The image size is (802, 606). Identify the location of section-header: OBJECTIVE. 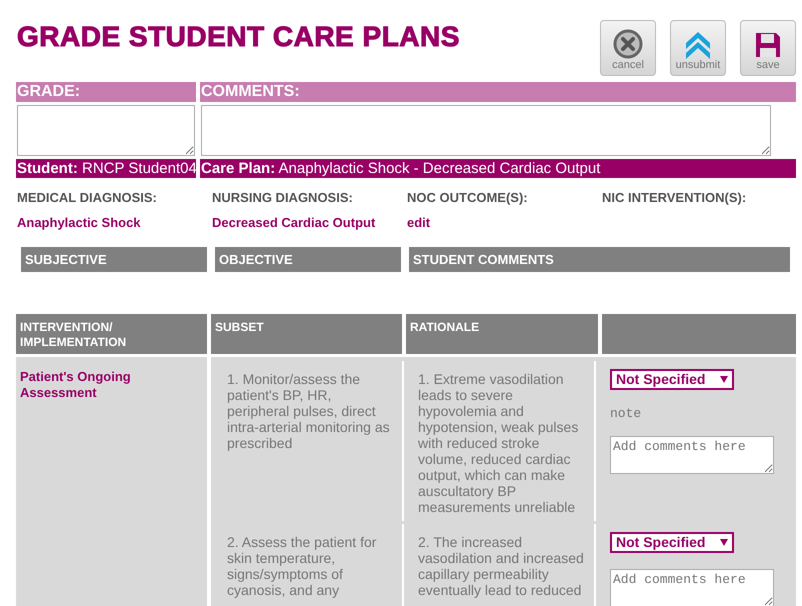
(308, 259).